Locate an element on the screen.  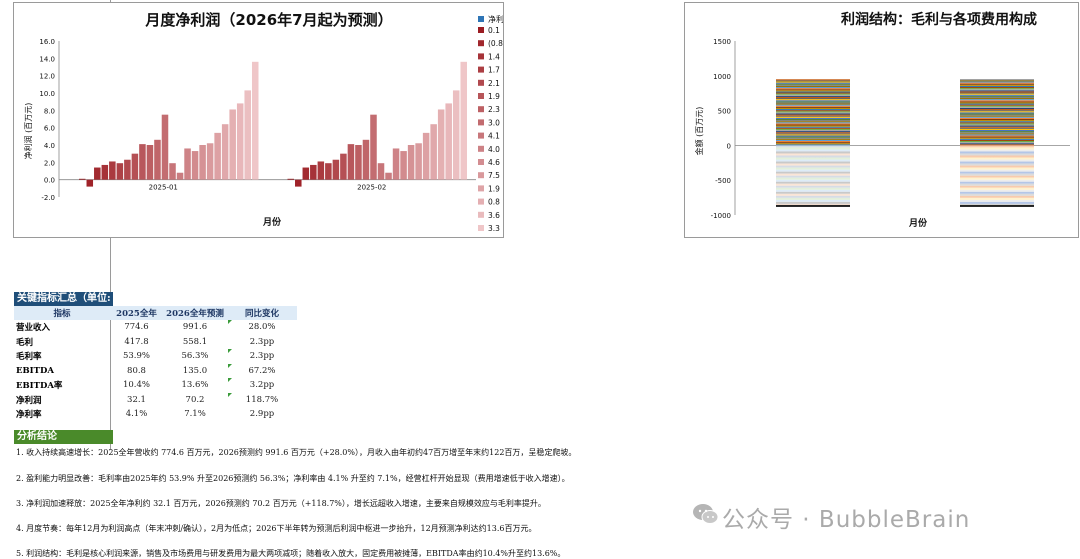
chart1-ytick-label: 6.0 is located at coordinates (49, 129).